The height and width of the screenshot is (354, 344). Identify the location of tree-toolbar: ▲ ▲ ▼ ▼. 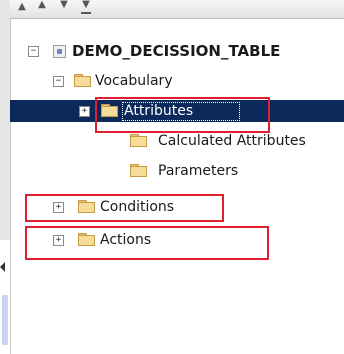
(177, 9).